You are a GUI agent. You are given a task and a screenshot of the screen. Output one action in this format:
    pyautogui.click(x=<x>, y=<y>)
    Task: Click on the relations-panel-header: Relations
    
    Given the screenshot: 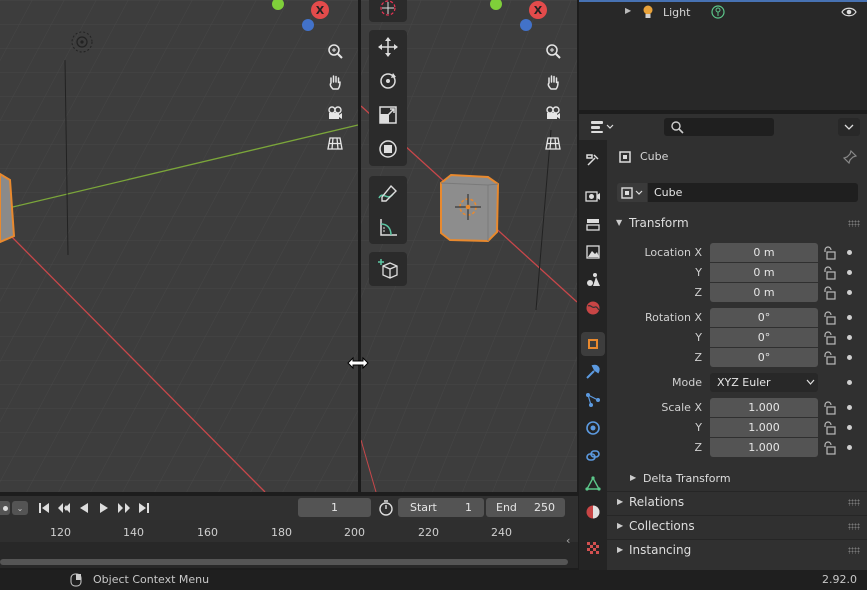 What is the action you would take?
    pyautogui.click(x=656, y=502)
    